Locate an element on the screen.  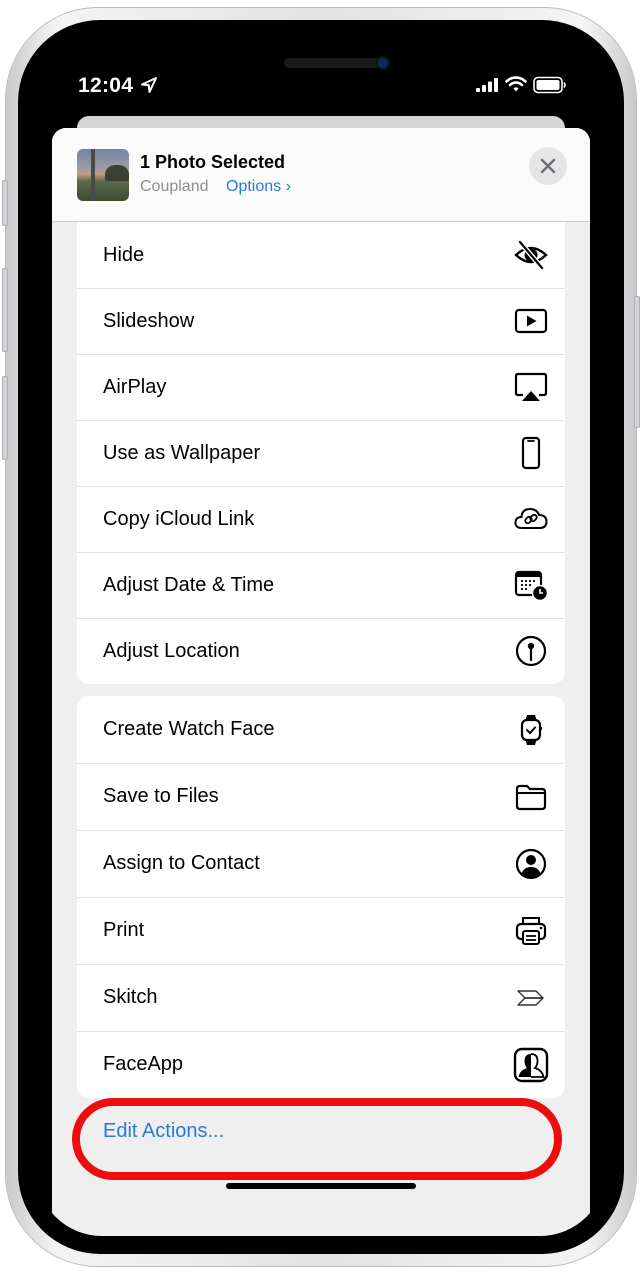
action-label: Adjust Date & Time is located at coordinates (189, 584).